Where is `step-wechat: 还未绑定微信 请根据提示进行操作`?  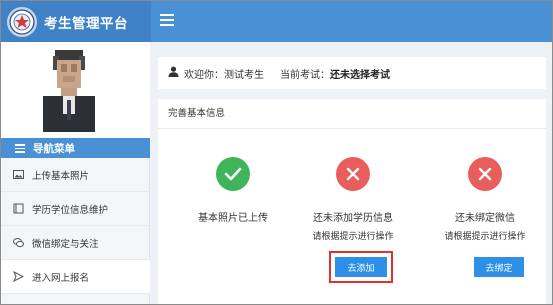
step-wechat: 还未绑定微信 请根据提示进行操作 is located at coordinates (485, 199).